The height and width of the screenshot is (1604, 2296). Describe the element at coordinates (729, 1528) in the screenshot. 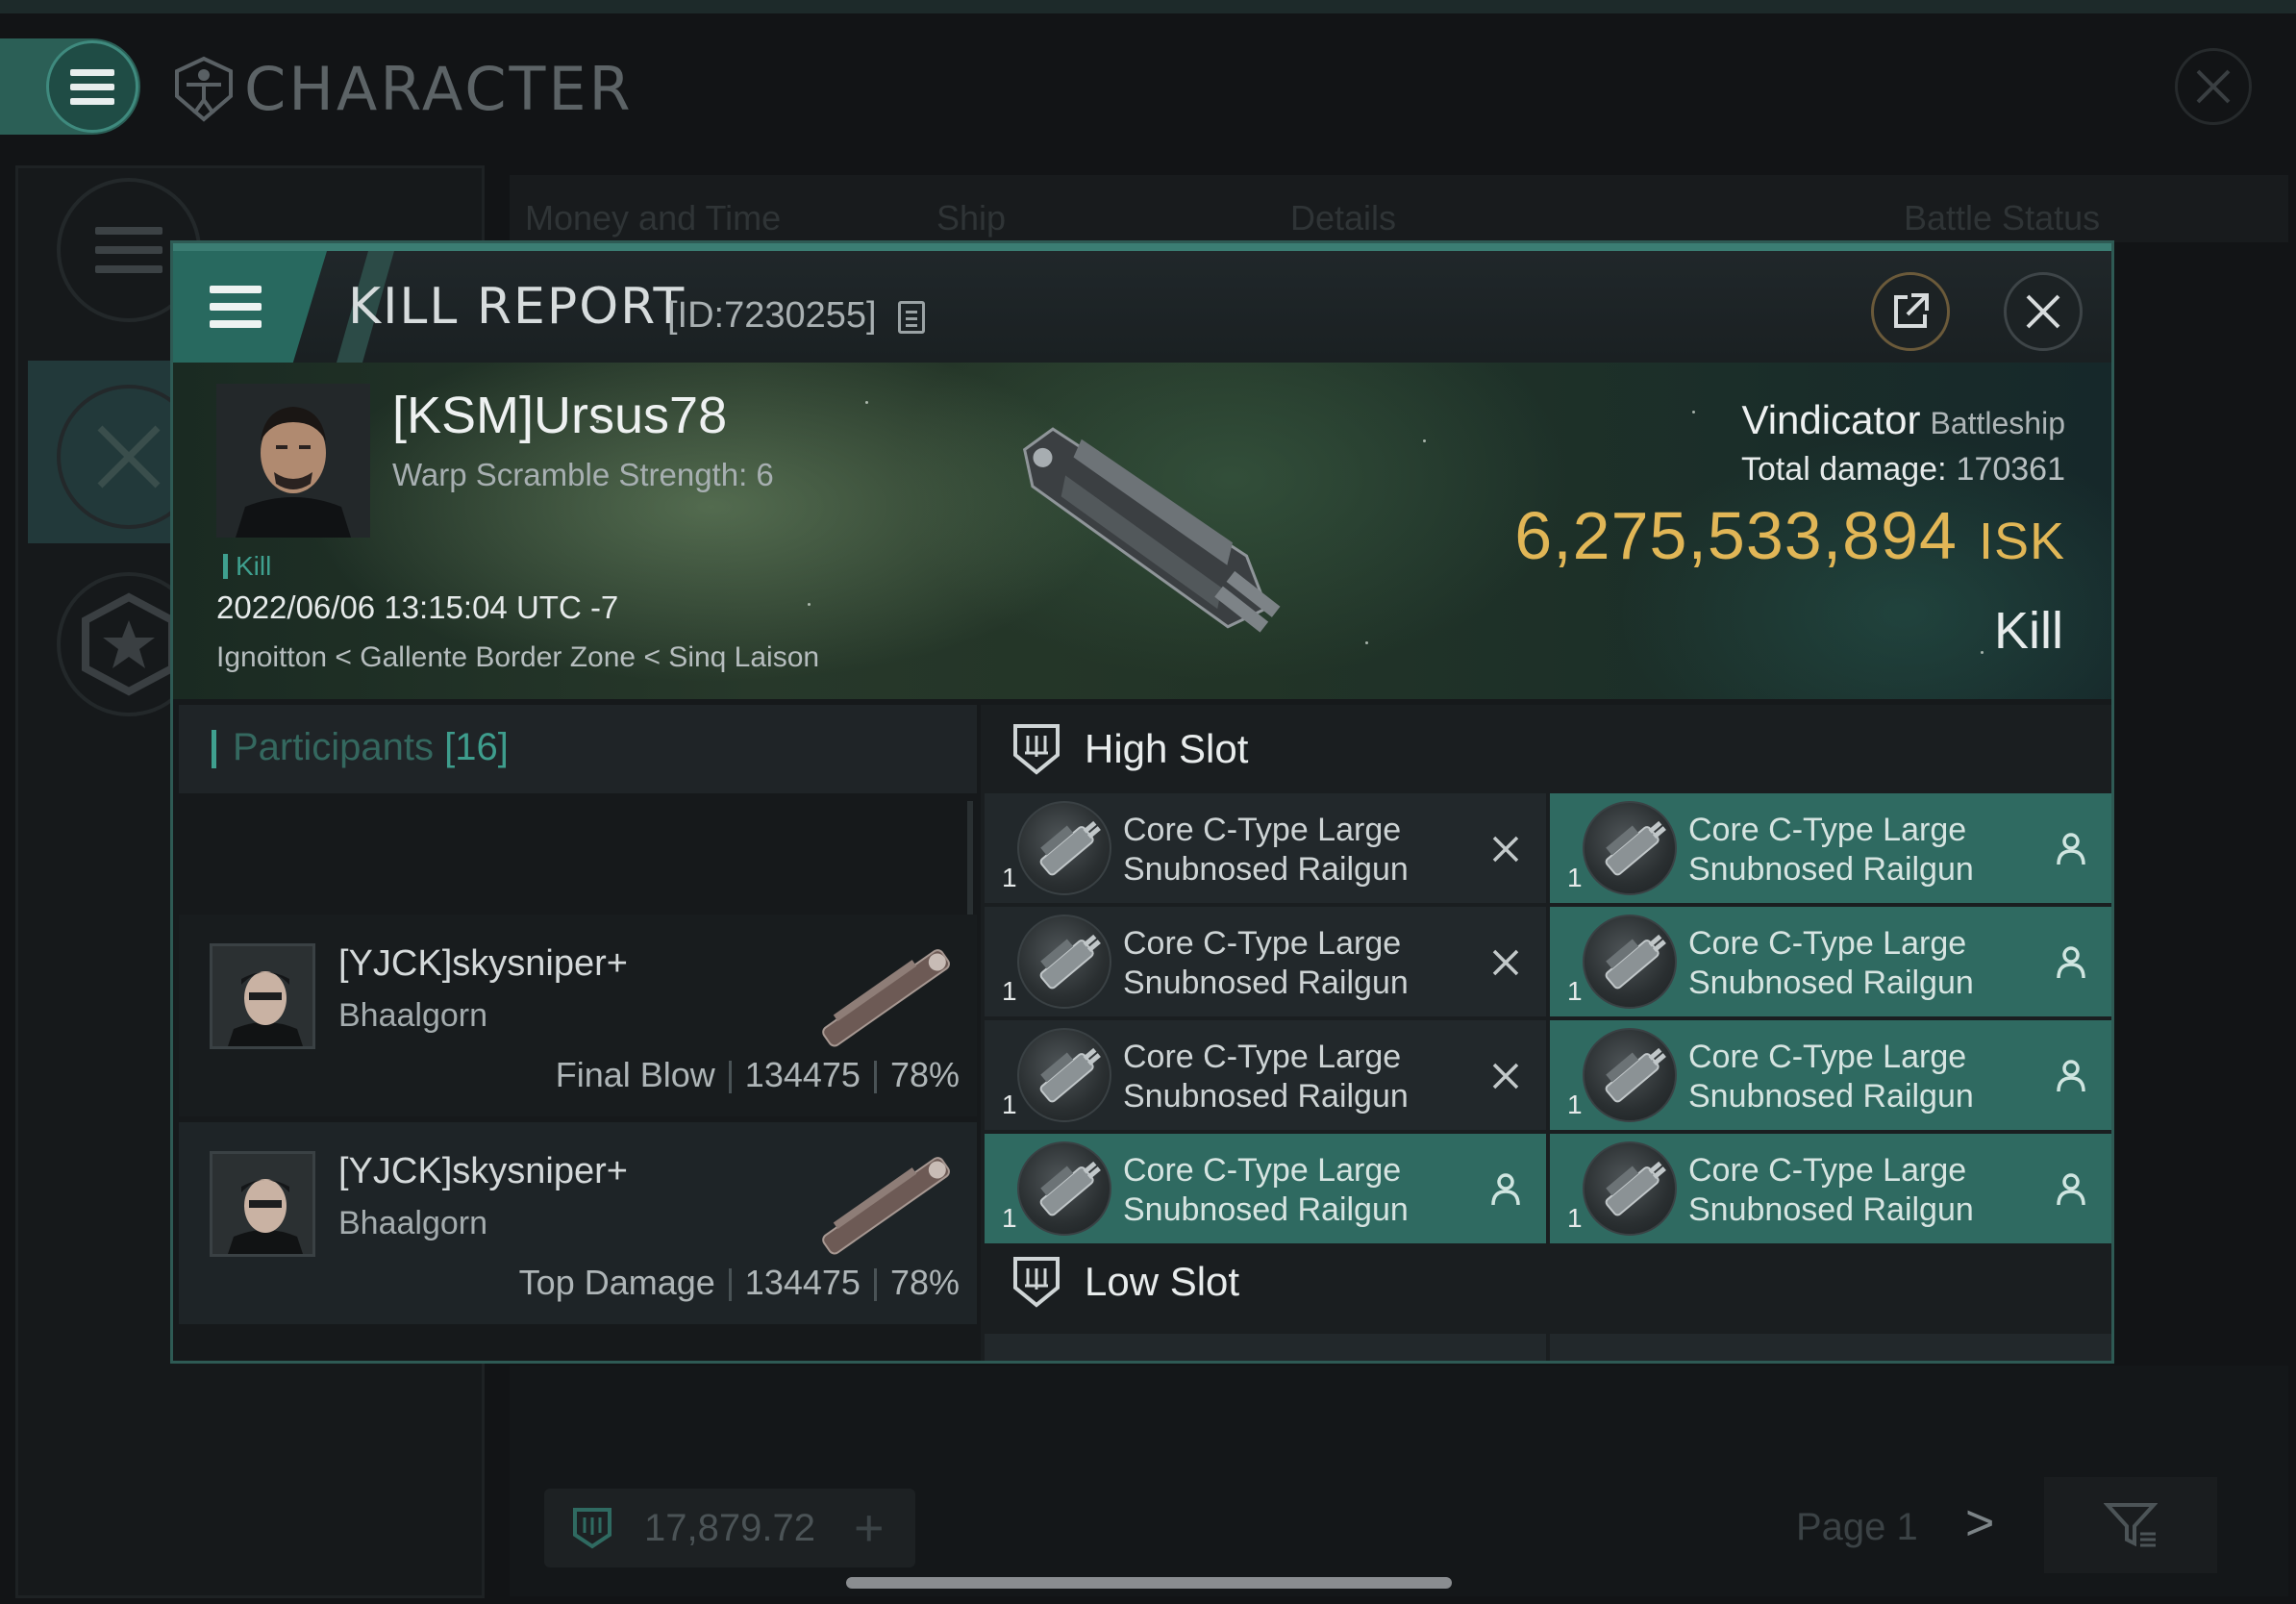

I see `wallet-footer: 17,879.72 +` at that location.